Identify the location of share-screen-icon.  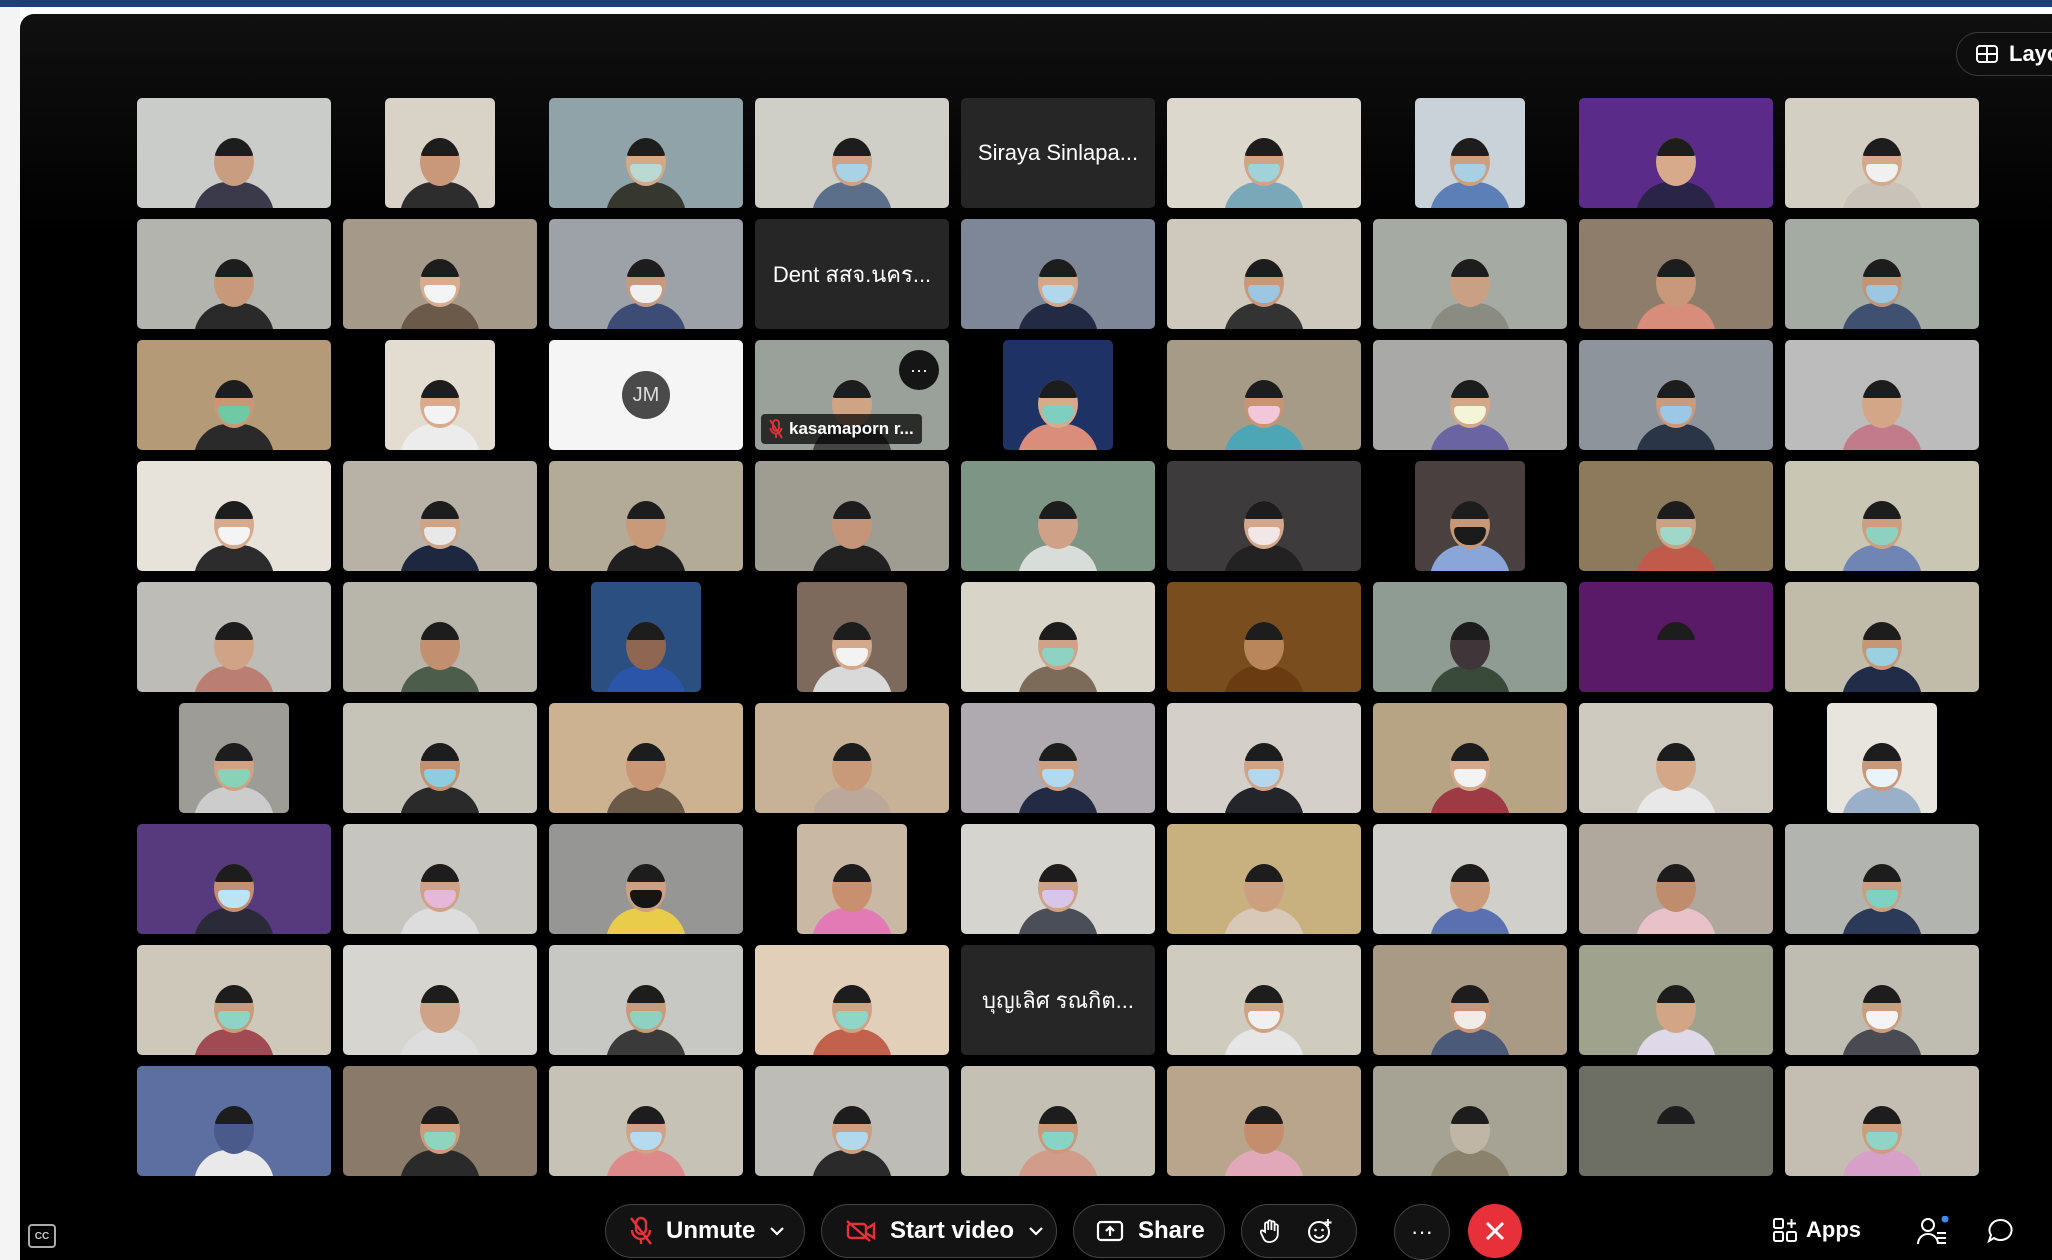
(1110, 1231).